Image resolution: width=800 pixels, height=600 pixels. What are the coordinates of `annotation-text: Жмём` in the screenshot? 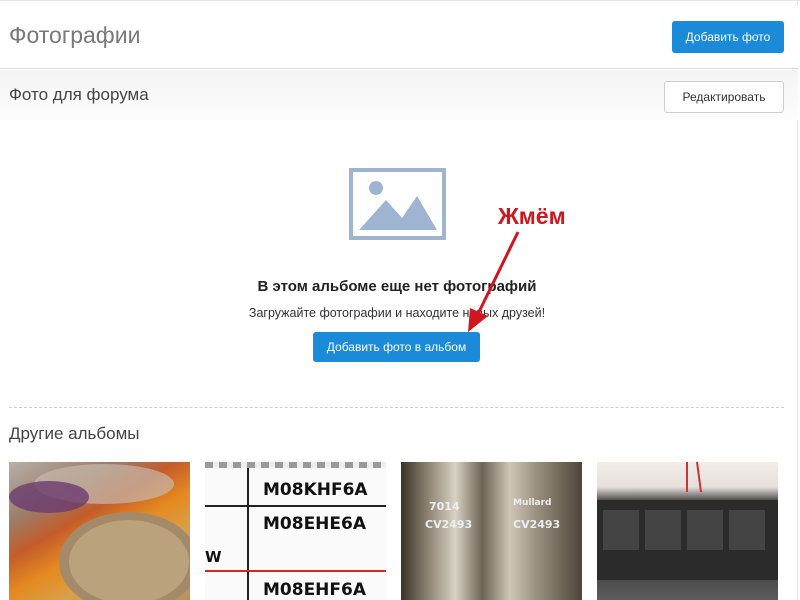 It's located at (532, 216).